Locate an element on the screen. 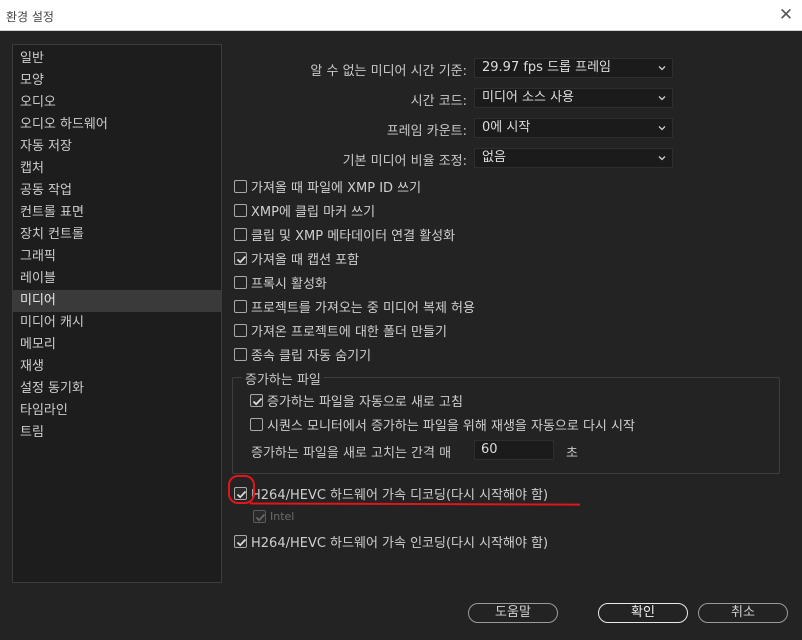 The height and width of the screenshot is (640, 802). sidebar-item-collaboration: 공동 작업 is located at coordinates (117, 191).